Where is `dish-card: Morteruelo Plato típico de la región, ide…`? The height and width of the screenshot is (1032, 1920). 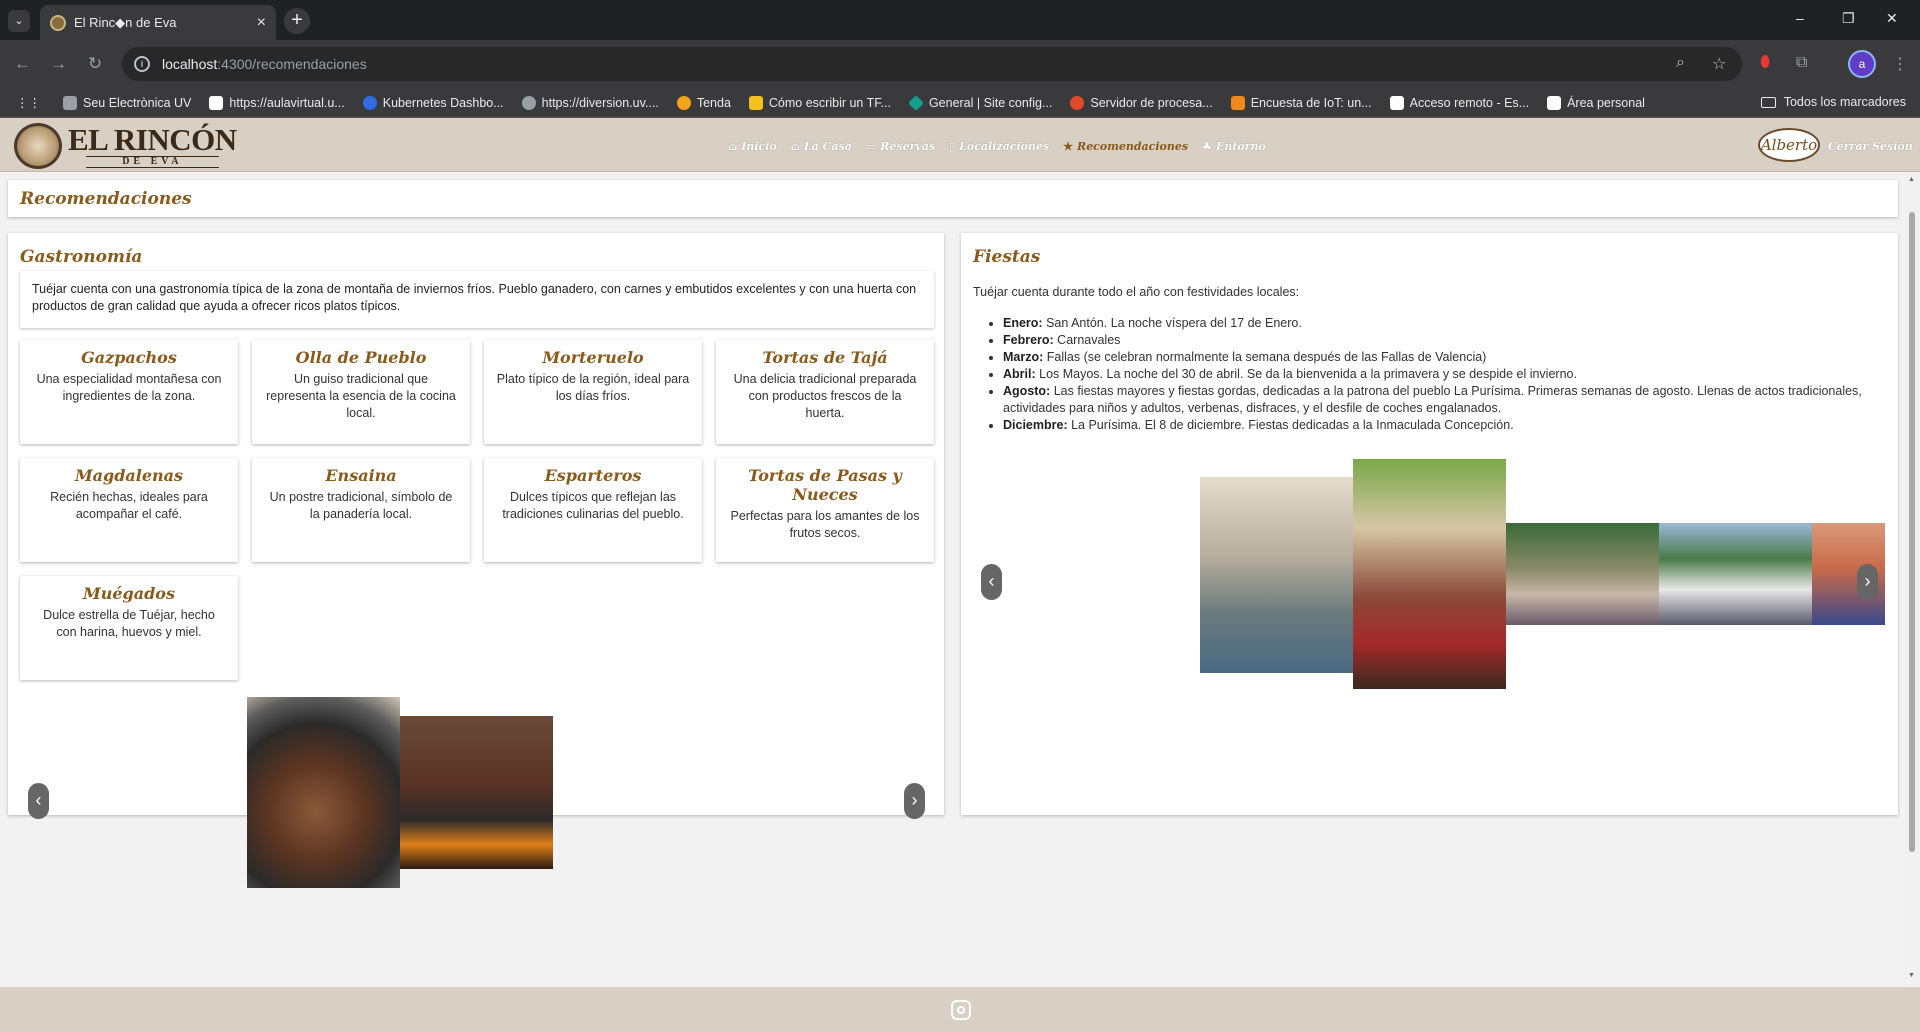
dish-card: Morteruelo Plato típico de la región, ide… is located at coordinates (593, 392).